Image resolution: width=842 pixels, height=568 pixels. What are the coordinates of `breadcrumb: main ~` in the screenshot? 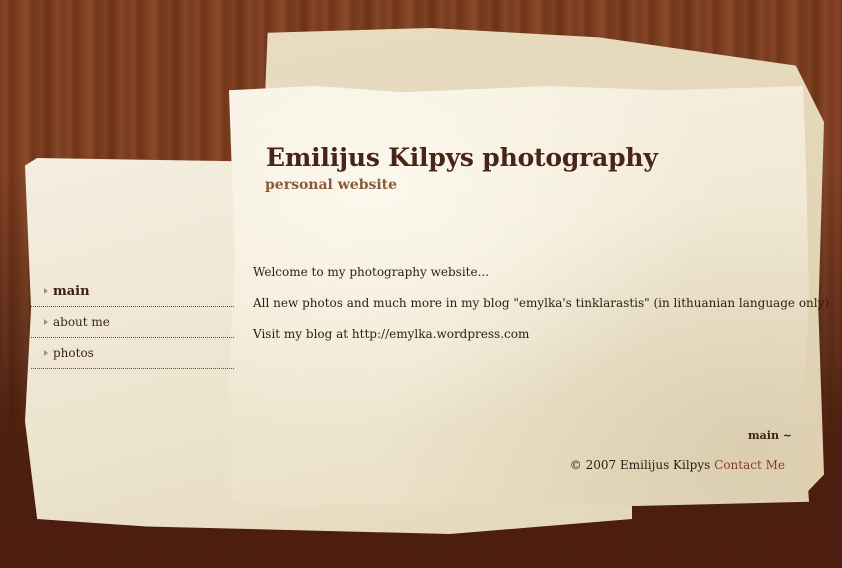 It's located at (770, 435).